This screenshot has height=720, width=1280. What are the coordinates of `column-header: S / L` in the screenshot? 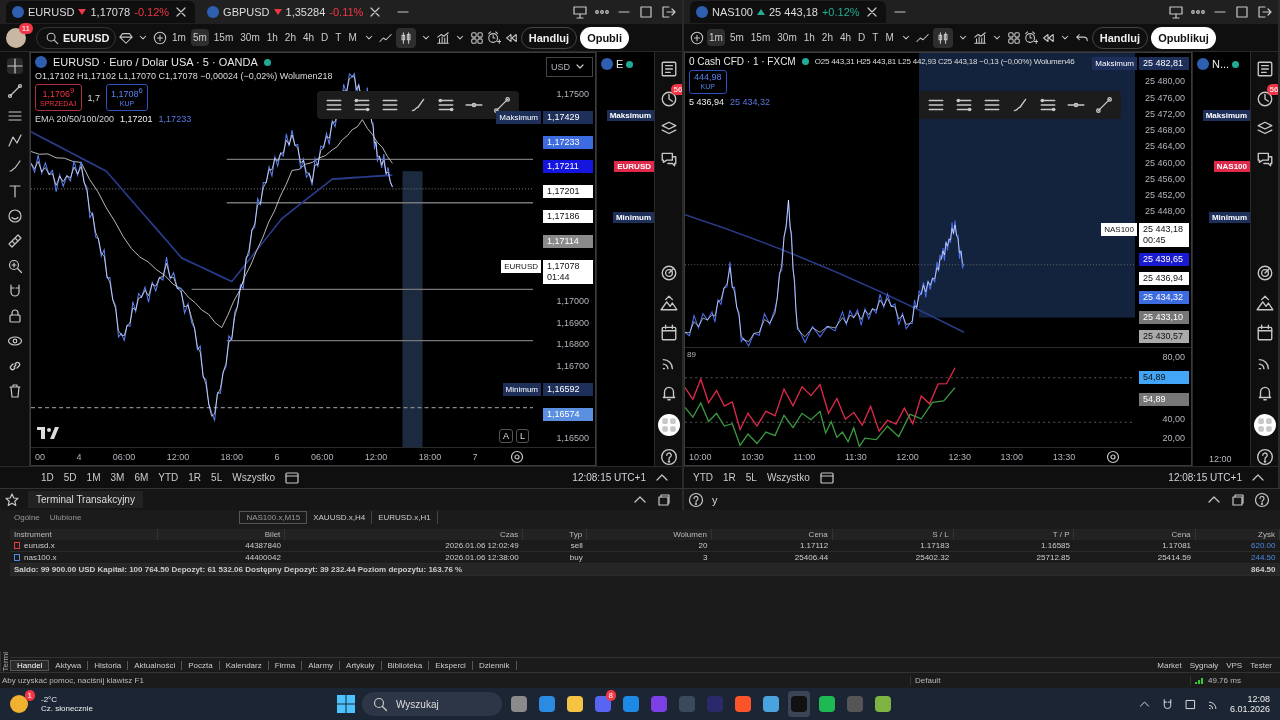 It's located at (893, 534).